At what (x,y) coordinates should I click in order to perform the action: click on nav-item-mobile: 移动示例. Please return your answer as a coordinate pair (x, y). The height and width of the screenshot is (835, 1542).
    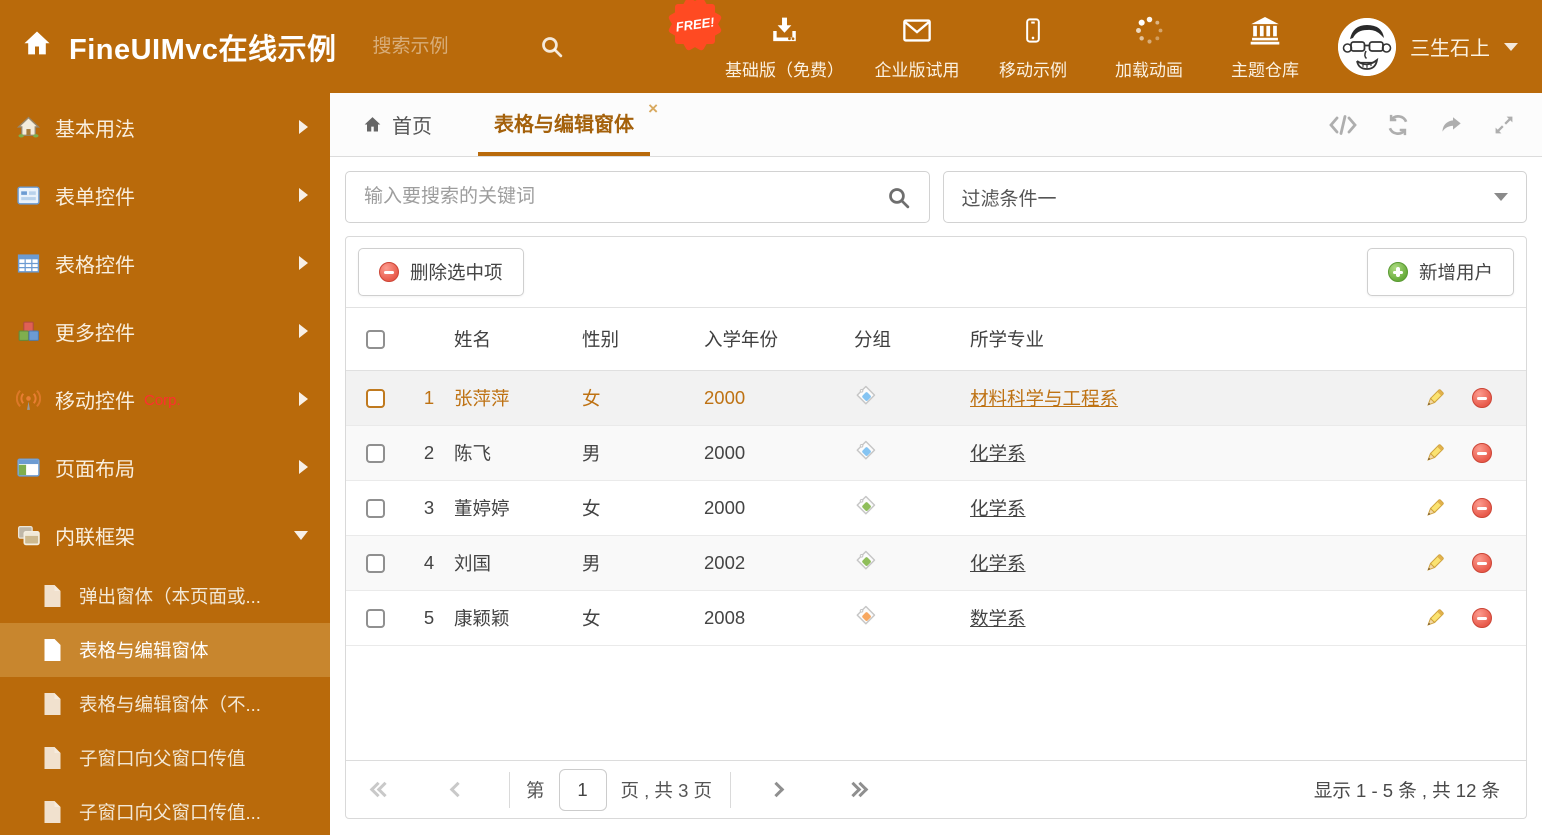
    Looking at the image, I should click on (1033, 46).